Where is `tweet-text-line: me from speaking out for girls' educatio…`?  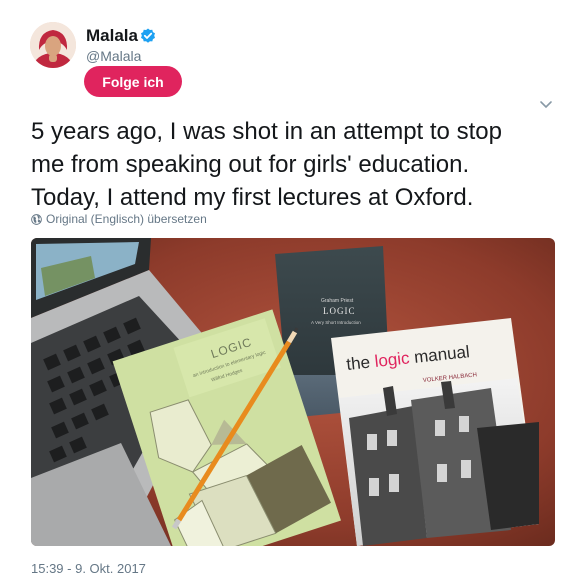 tweet-text-line: me from speaking out for girls' educatio… is located at coordinates (250, 164).